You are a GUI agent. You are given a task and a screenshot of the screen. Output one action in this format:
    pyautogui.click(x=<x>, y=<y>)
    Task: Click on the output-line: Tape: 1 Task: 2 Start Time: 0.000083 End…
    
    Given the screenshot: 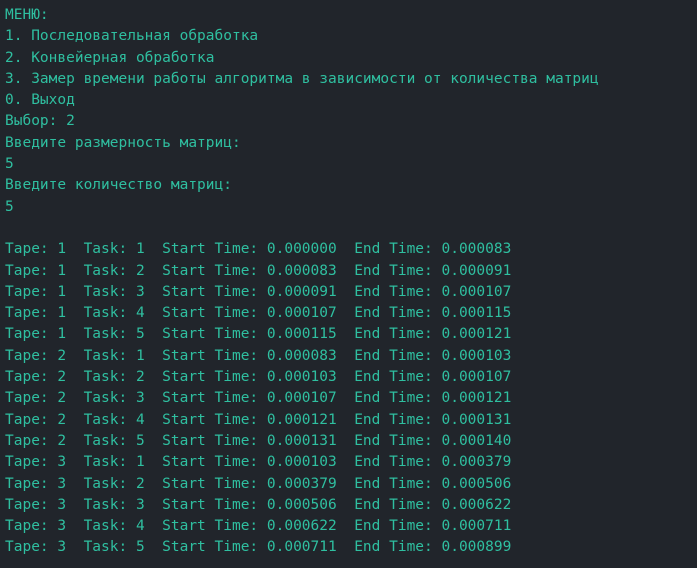 What is the action you would take?
    pyautogui.click(x=258, y=270)
    